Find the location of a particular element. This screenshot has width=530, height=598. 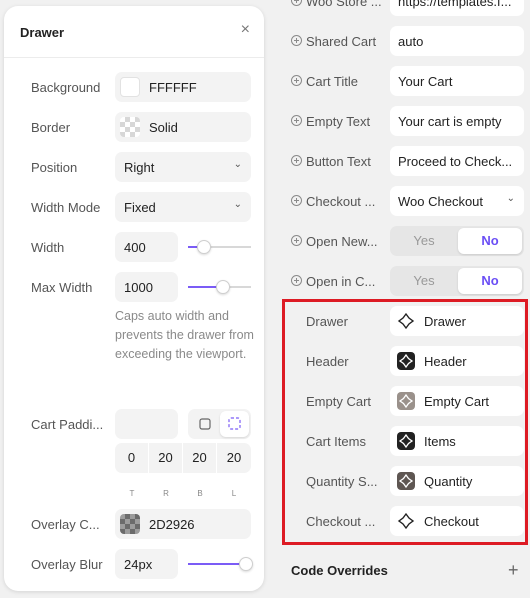

button-text-label: Button Text is located at coordinates (338, 161).